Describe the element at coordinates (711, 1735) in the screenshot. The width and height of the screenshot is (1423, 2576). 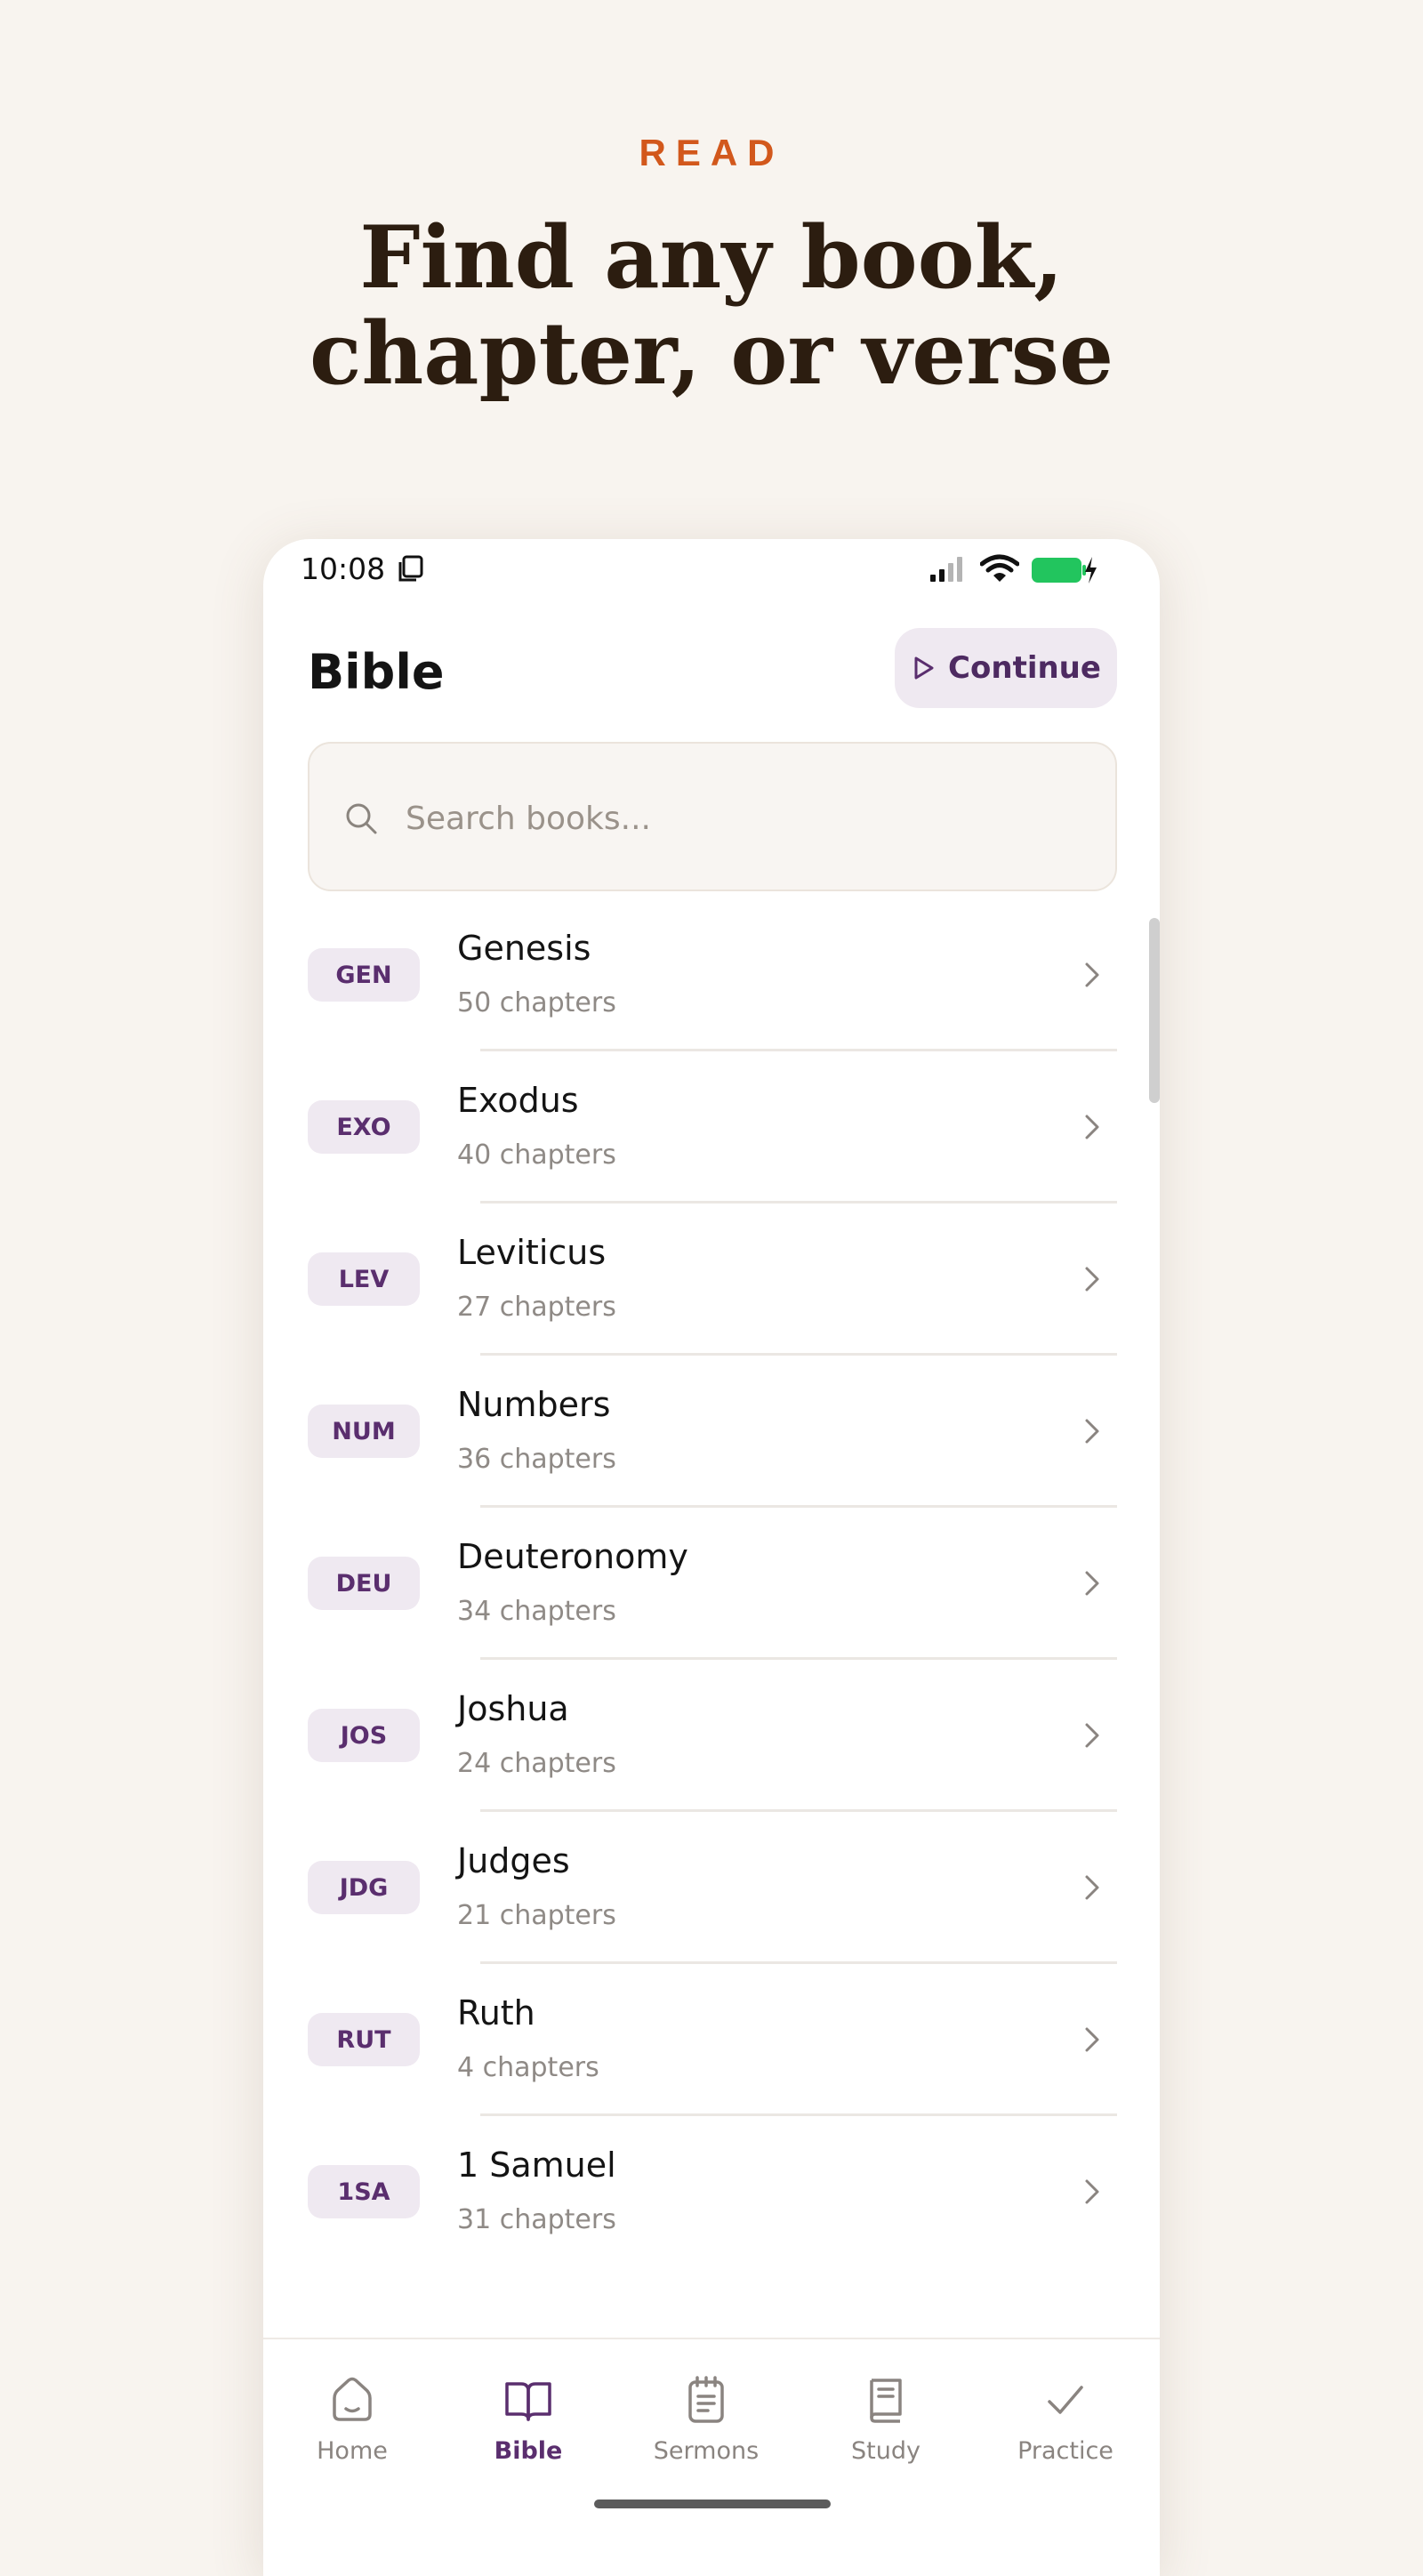
I see `book-row: JOS Joshua 24 chapters` at that location.